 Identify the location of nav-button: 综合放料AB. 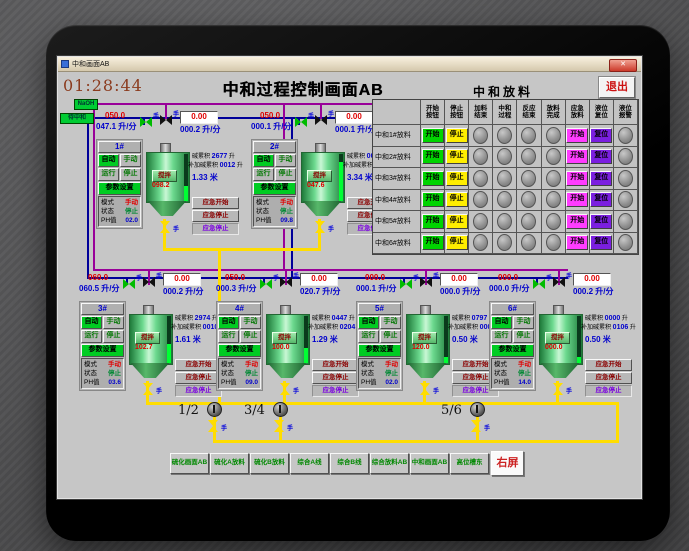
(389, 463).